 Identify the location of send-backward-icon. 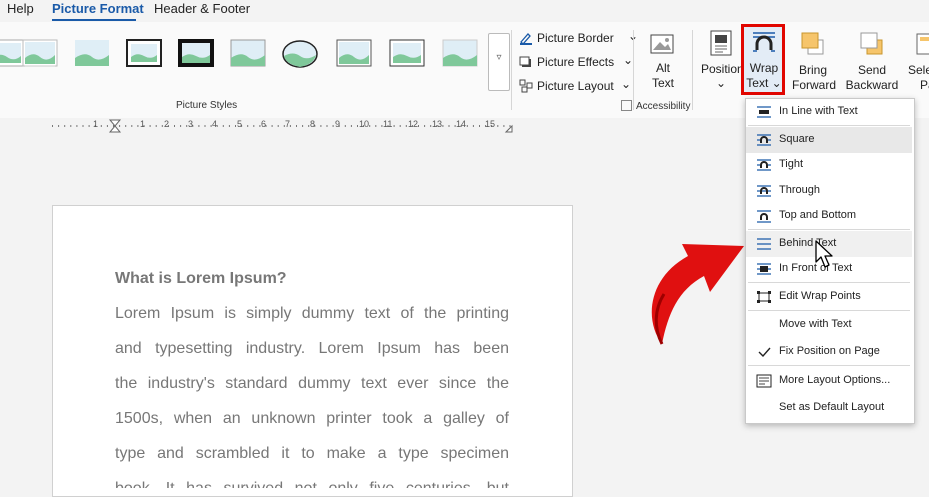
(871, 43).